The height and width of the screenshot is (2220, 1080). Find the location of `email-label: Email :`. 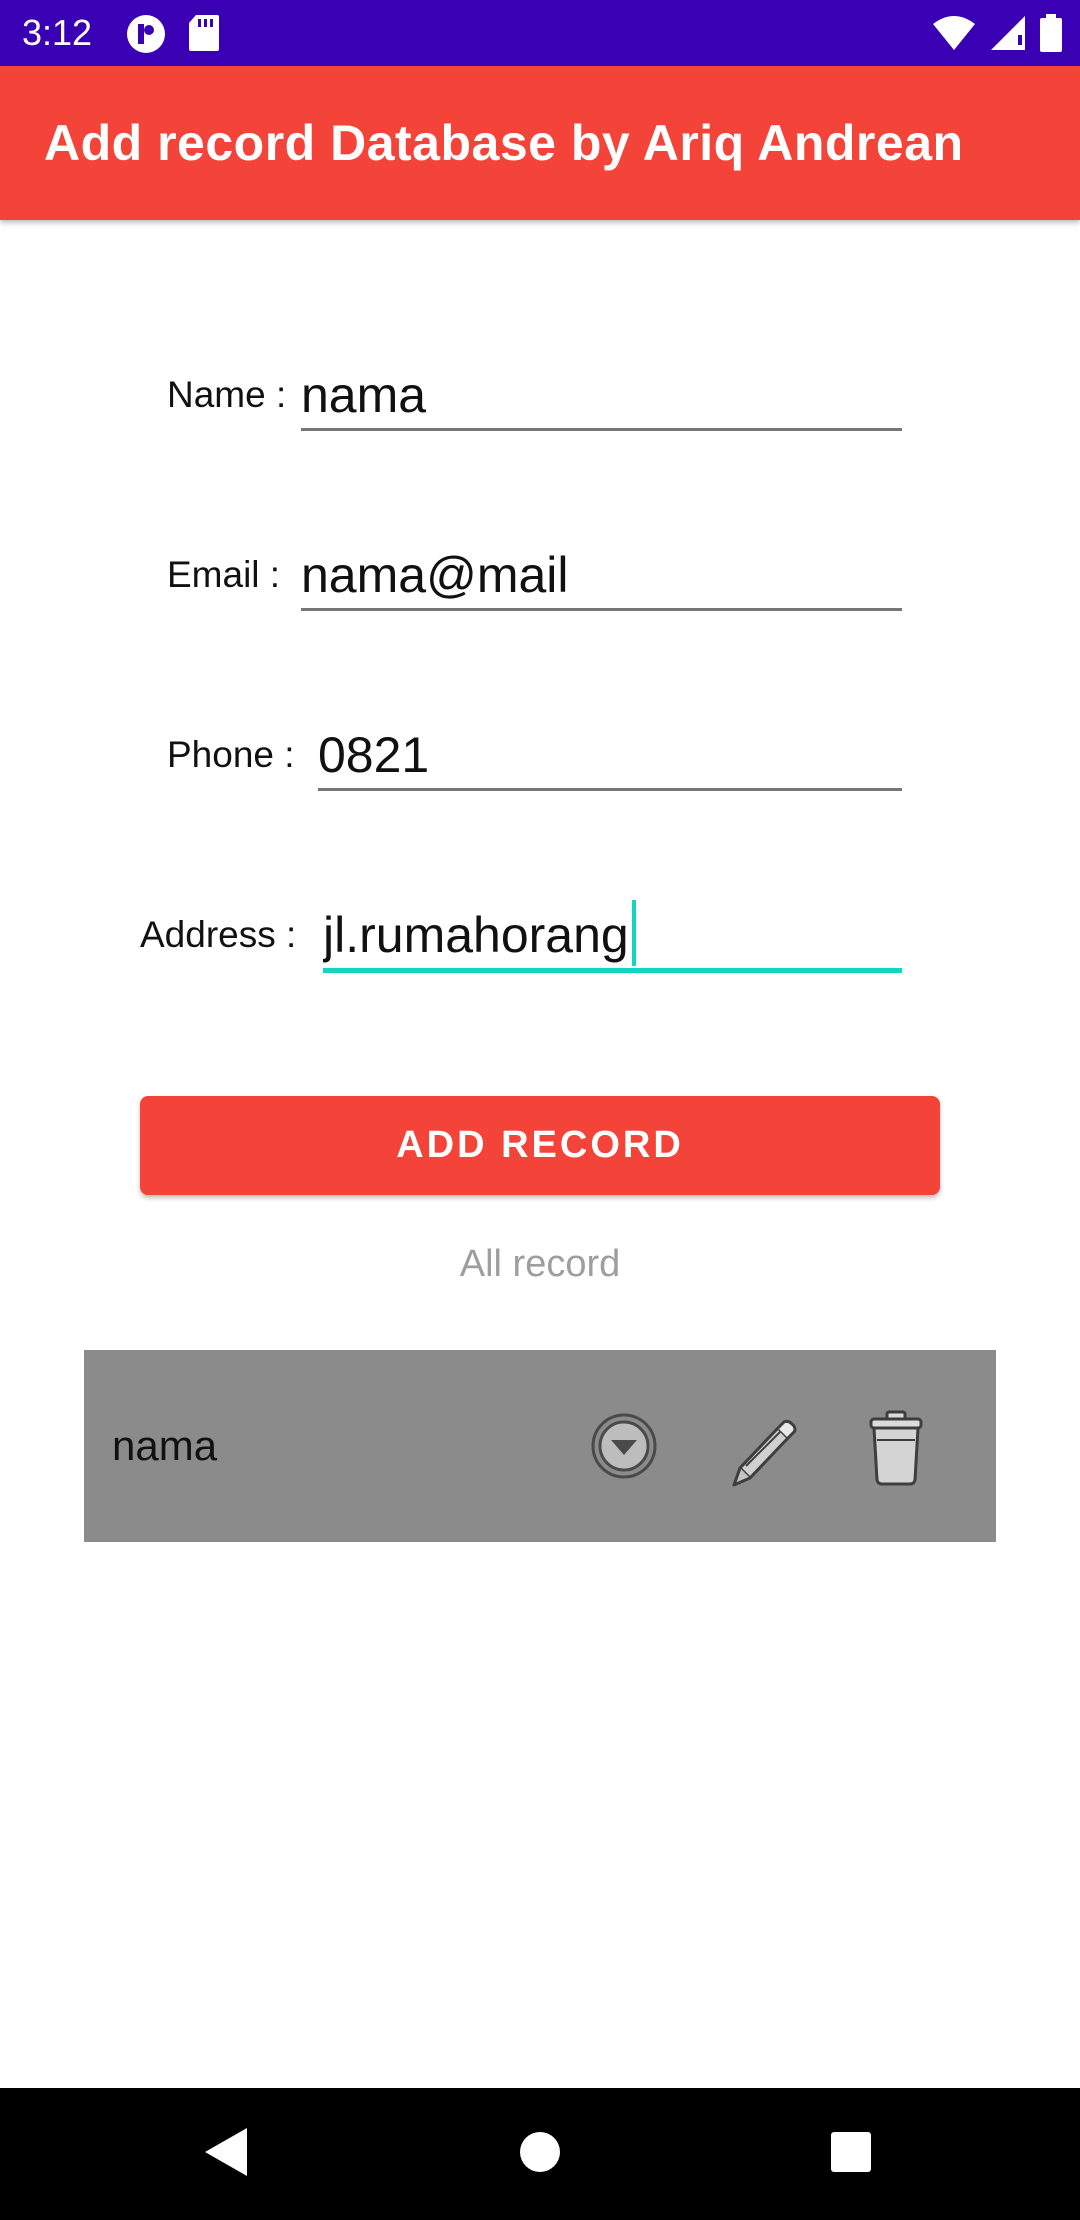

email-label: Email : is located at coordinates (224, 574).